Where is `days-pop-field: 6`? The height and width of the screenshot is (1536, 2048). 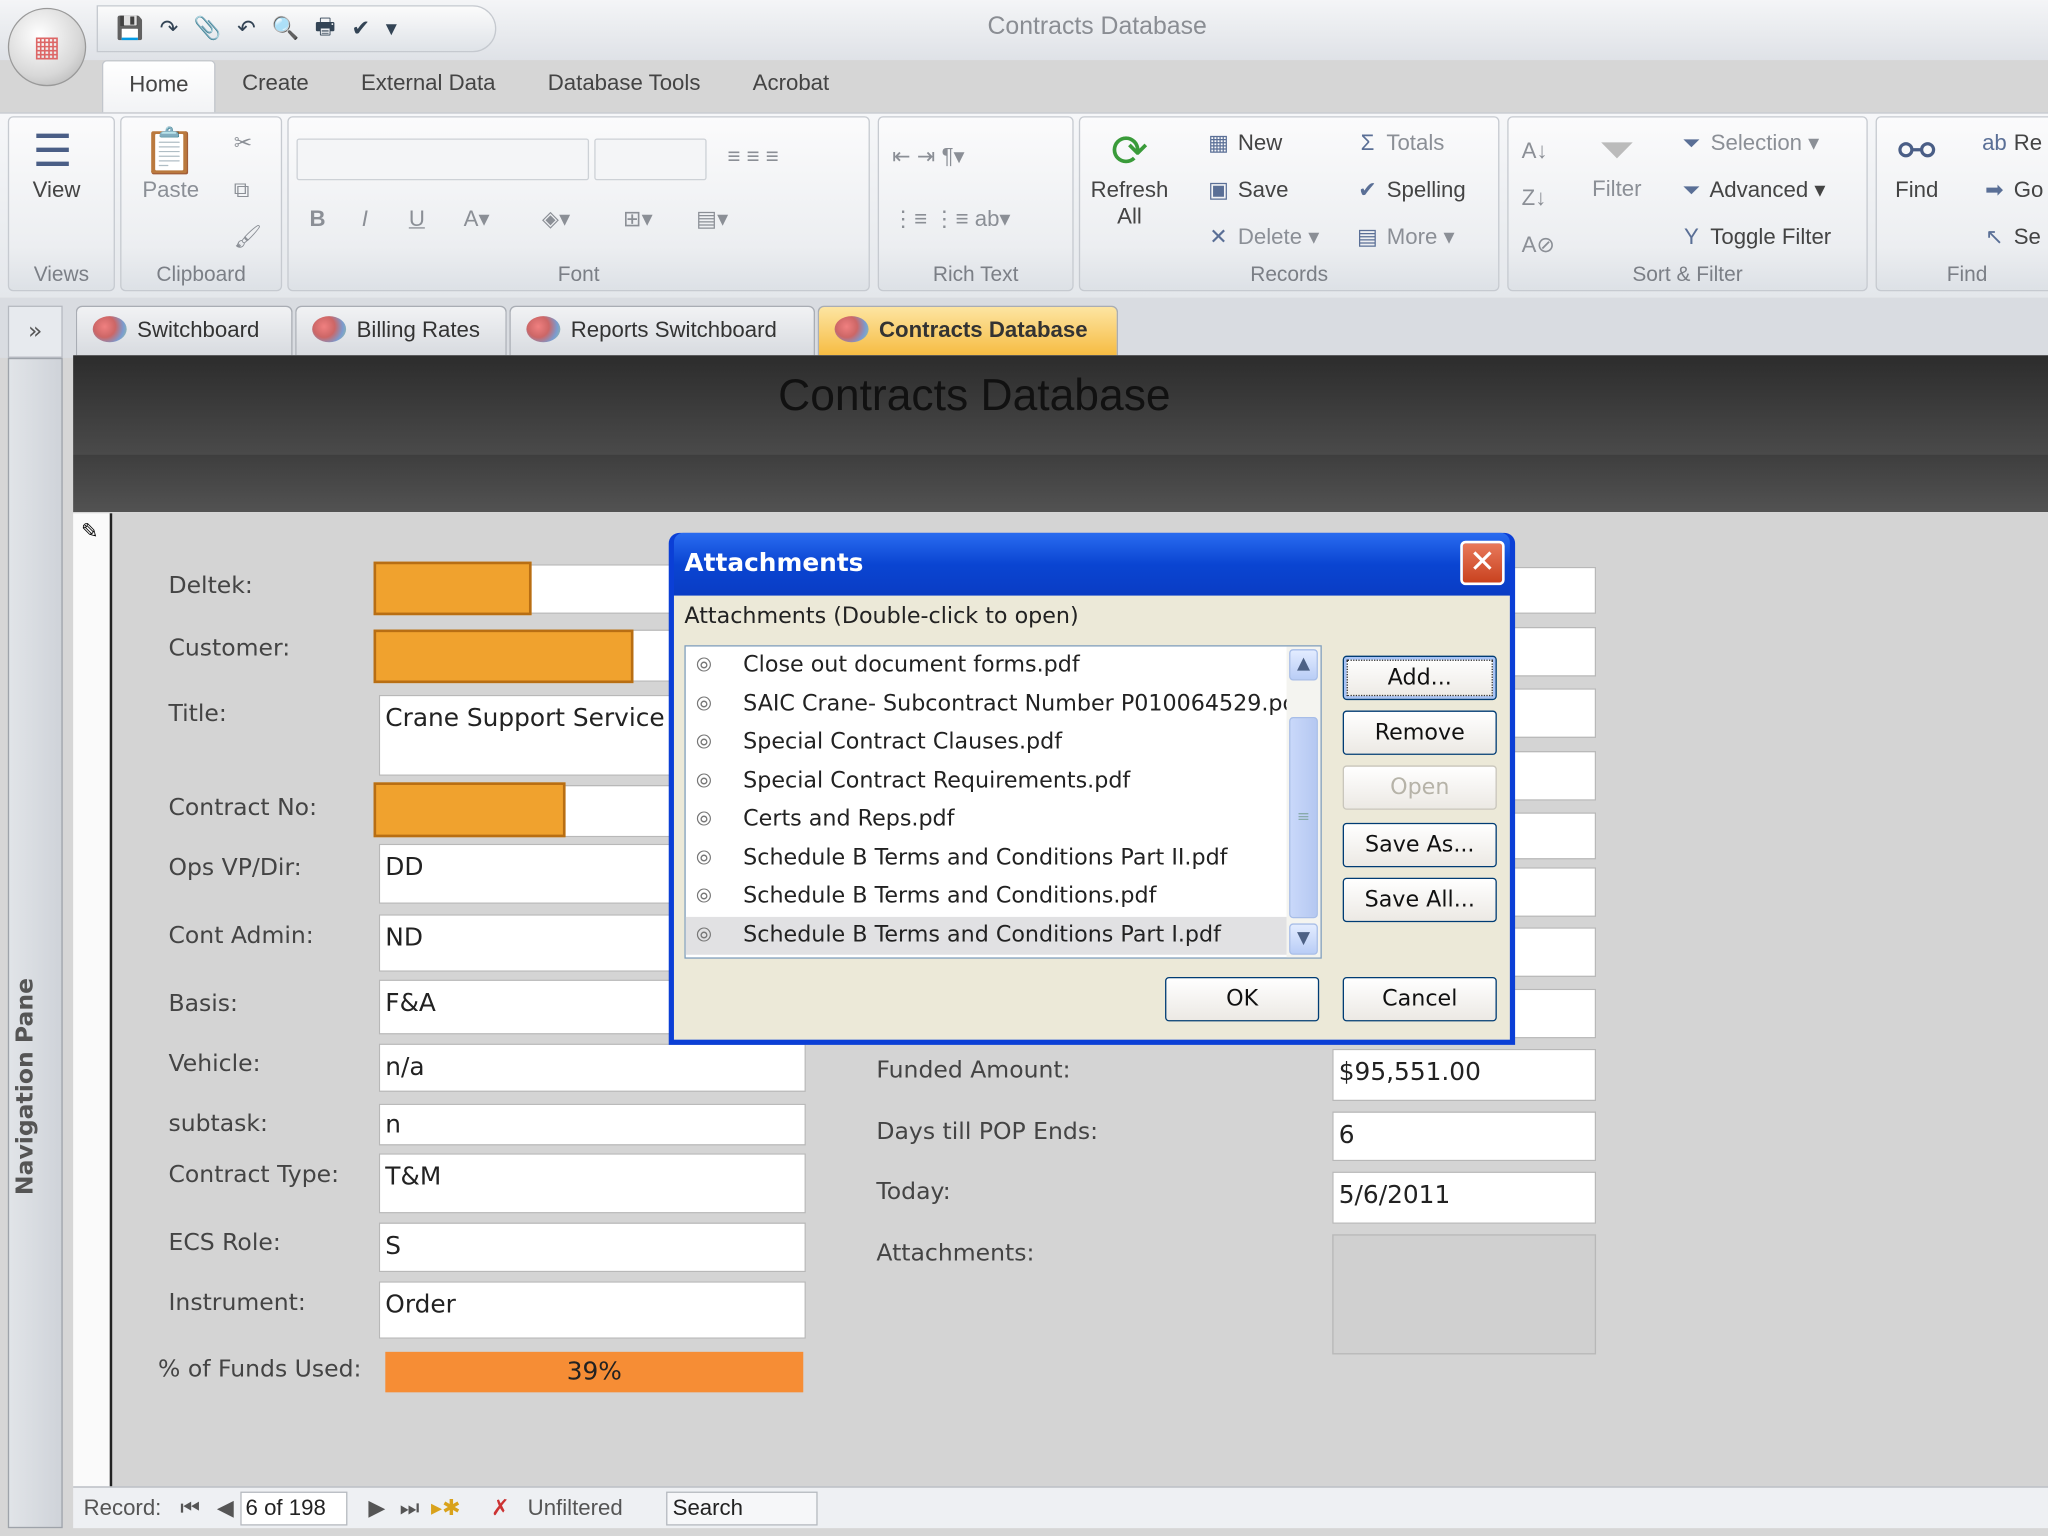
days-pop-field: 6 is located at coordinates (1464, 1136).